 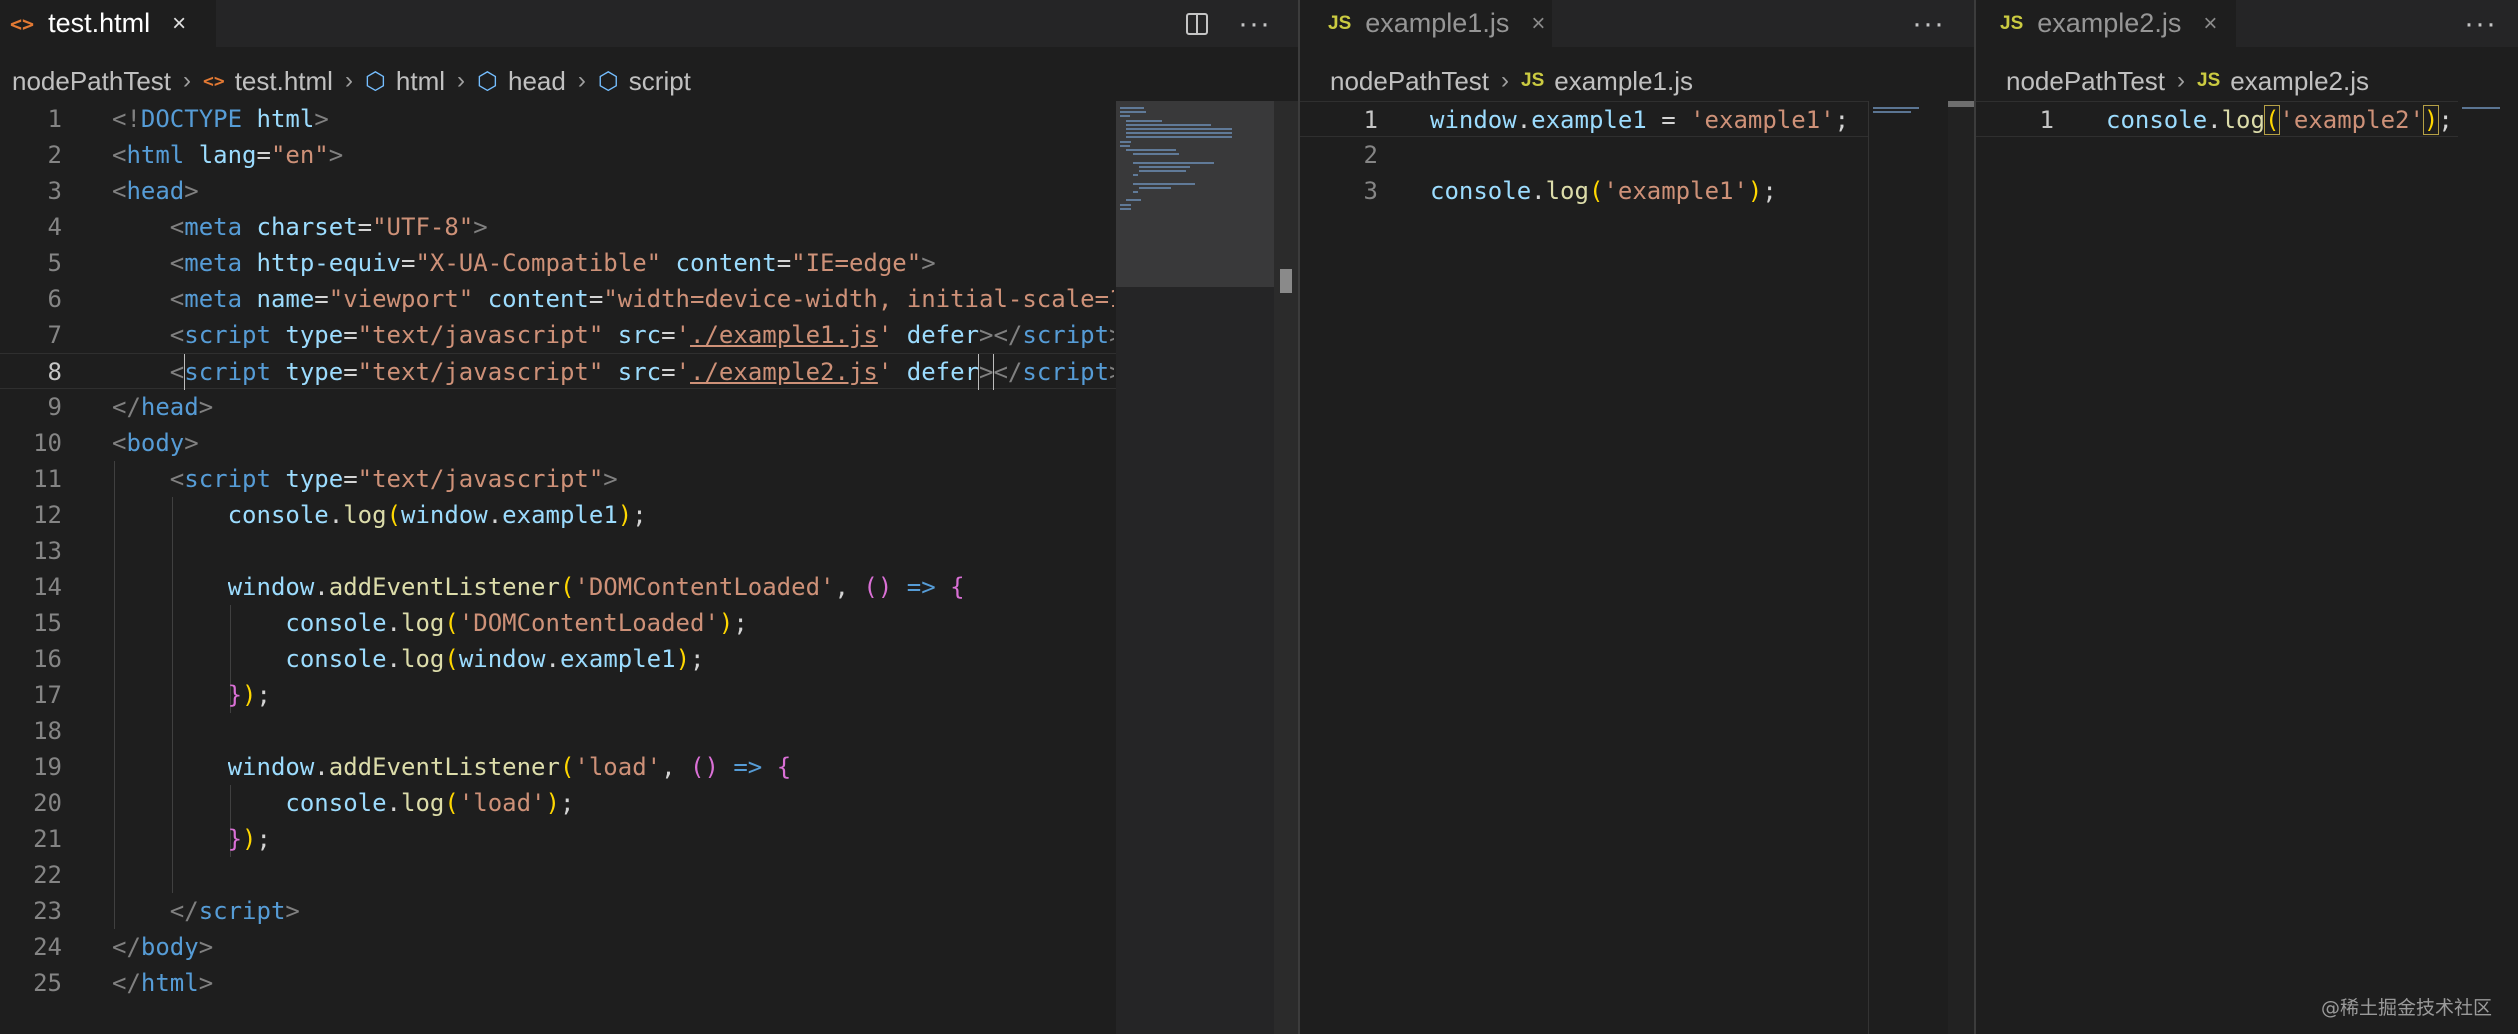 What do you see at coordinates (1228, 23) in the screenshot?
I see `editor-actions: ···` at bounding box center [1228, 23].